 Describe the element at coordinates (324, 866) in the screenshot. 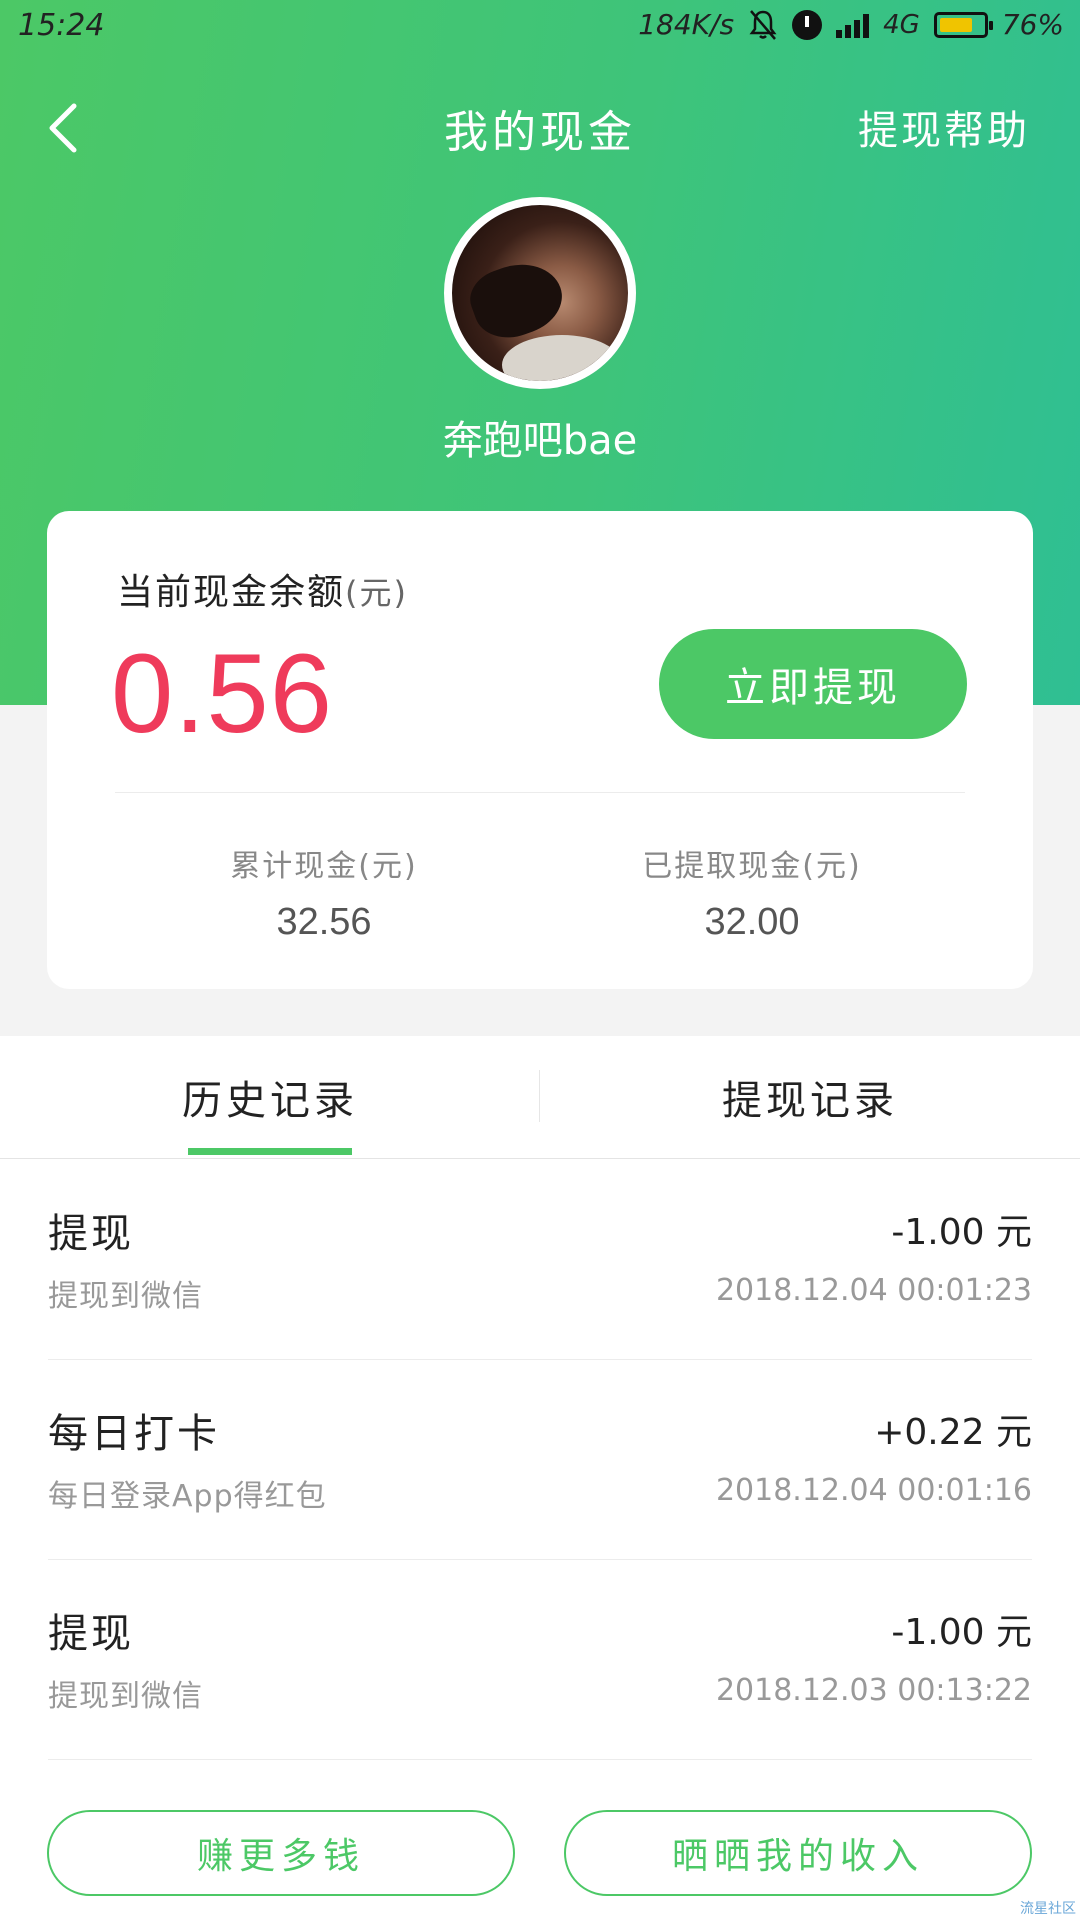

I see `total-cash-label: 累计现金(元)` at that location.